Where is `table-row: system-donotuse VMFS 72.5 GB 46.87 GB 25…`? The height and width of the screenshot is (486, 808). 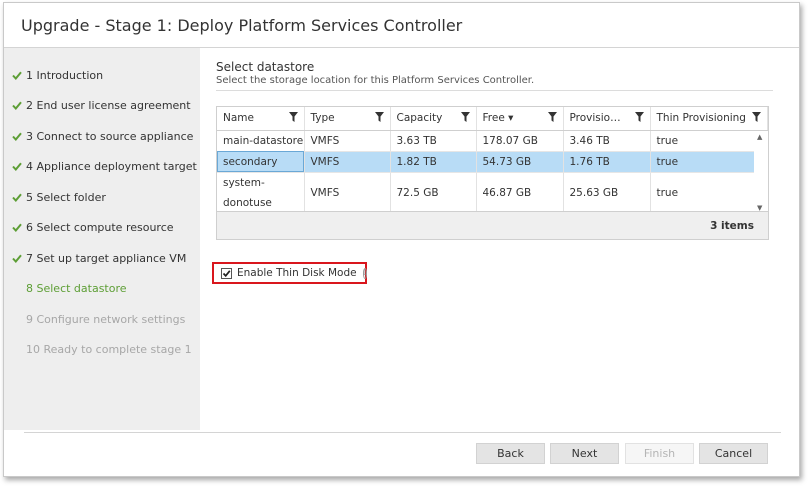 table-row: system-donotuse VMFS 72.5 GB 46.87 GB 25… is located at coordinates (492, 193).